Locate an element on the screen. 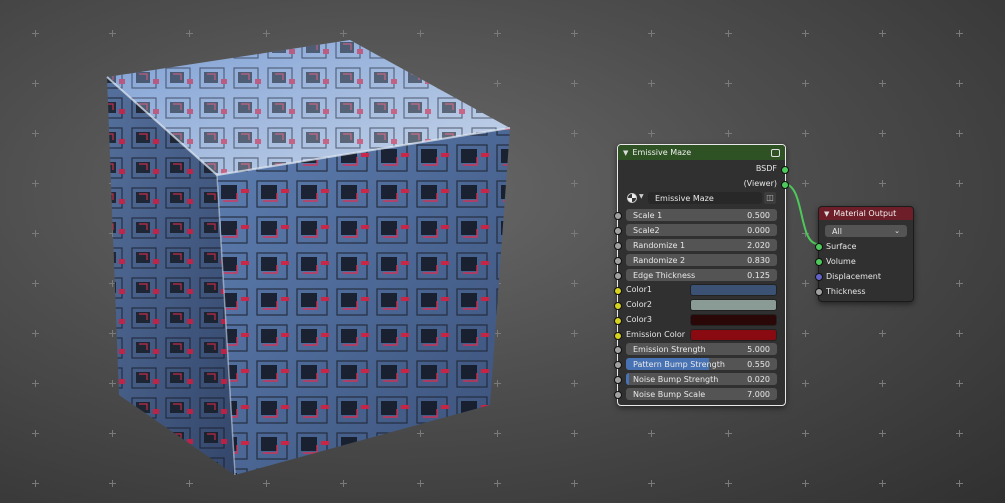  target-dropdown: All ⌄ is located at coordinates (866, 231).